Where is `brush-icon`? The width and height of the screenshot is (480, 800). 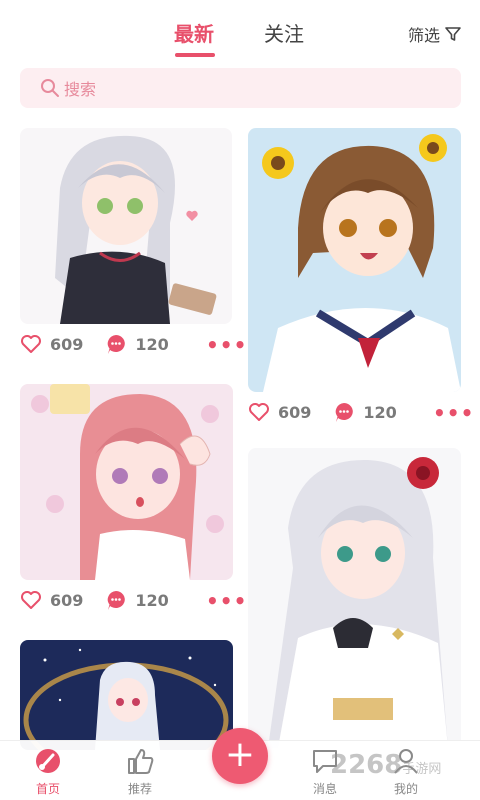 brush-icon is located at coordinates (48, 761).